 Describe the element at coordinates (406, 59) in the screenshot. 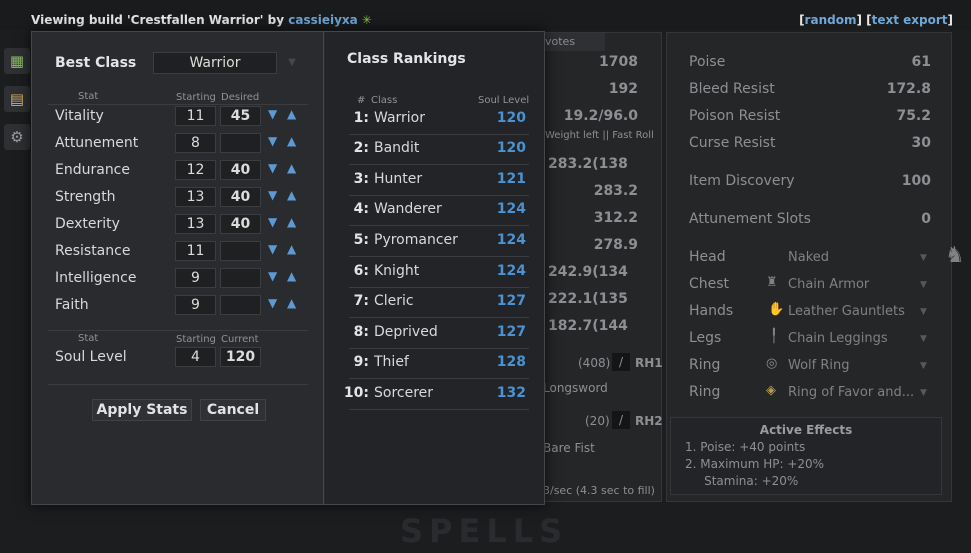

I see `rankings-title: Class Rankings` at that location.